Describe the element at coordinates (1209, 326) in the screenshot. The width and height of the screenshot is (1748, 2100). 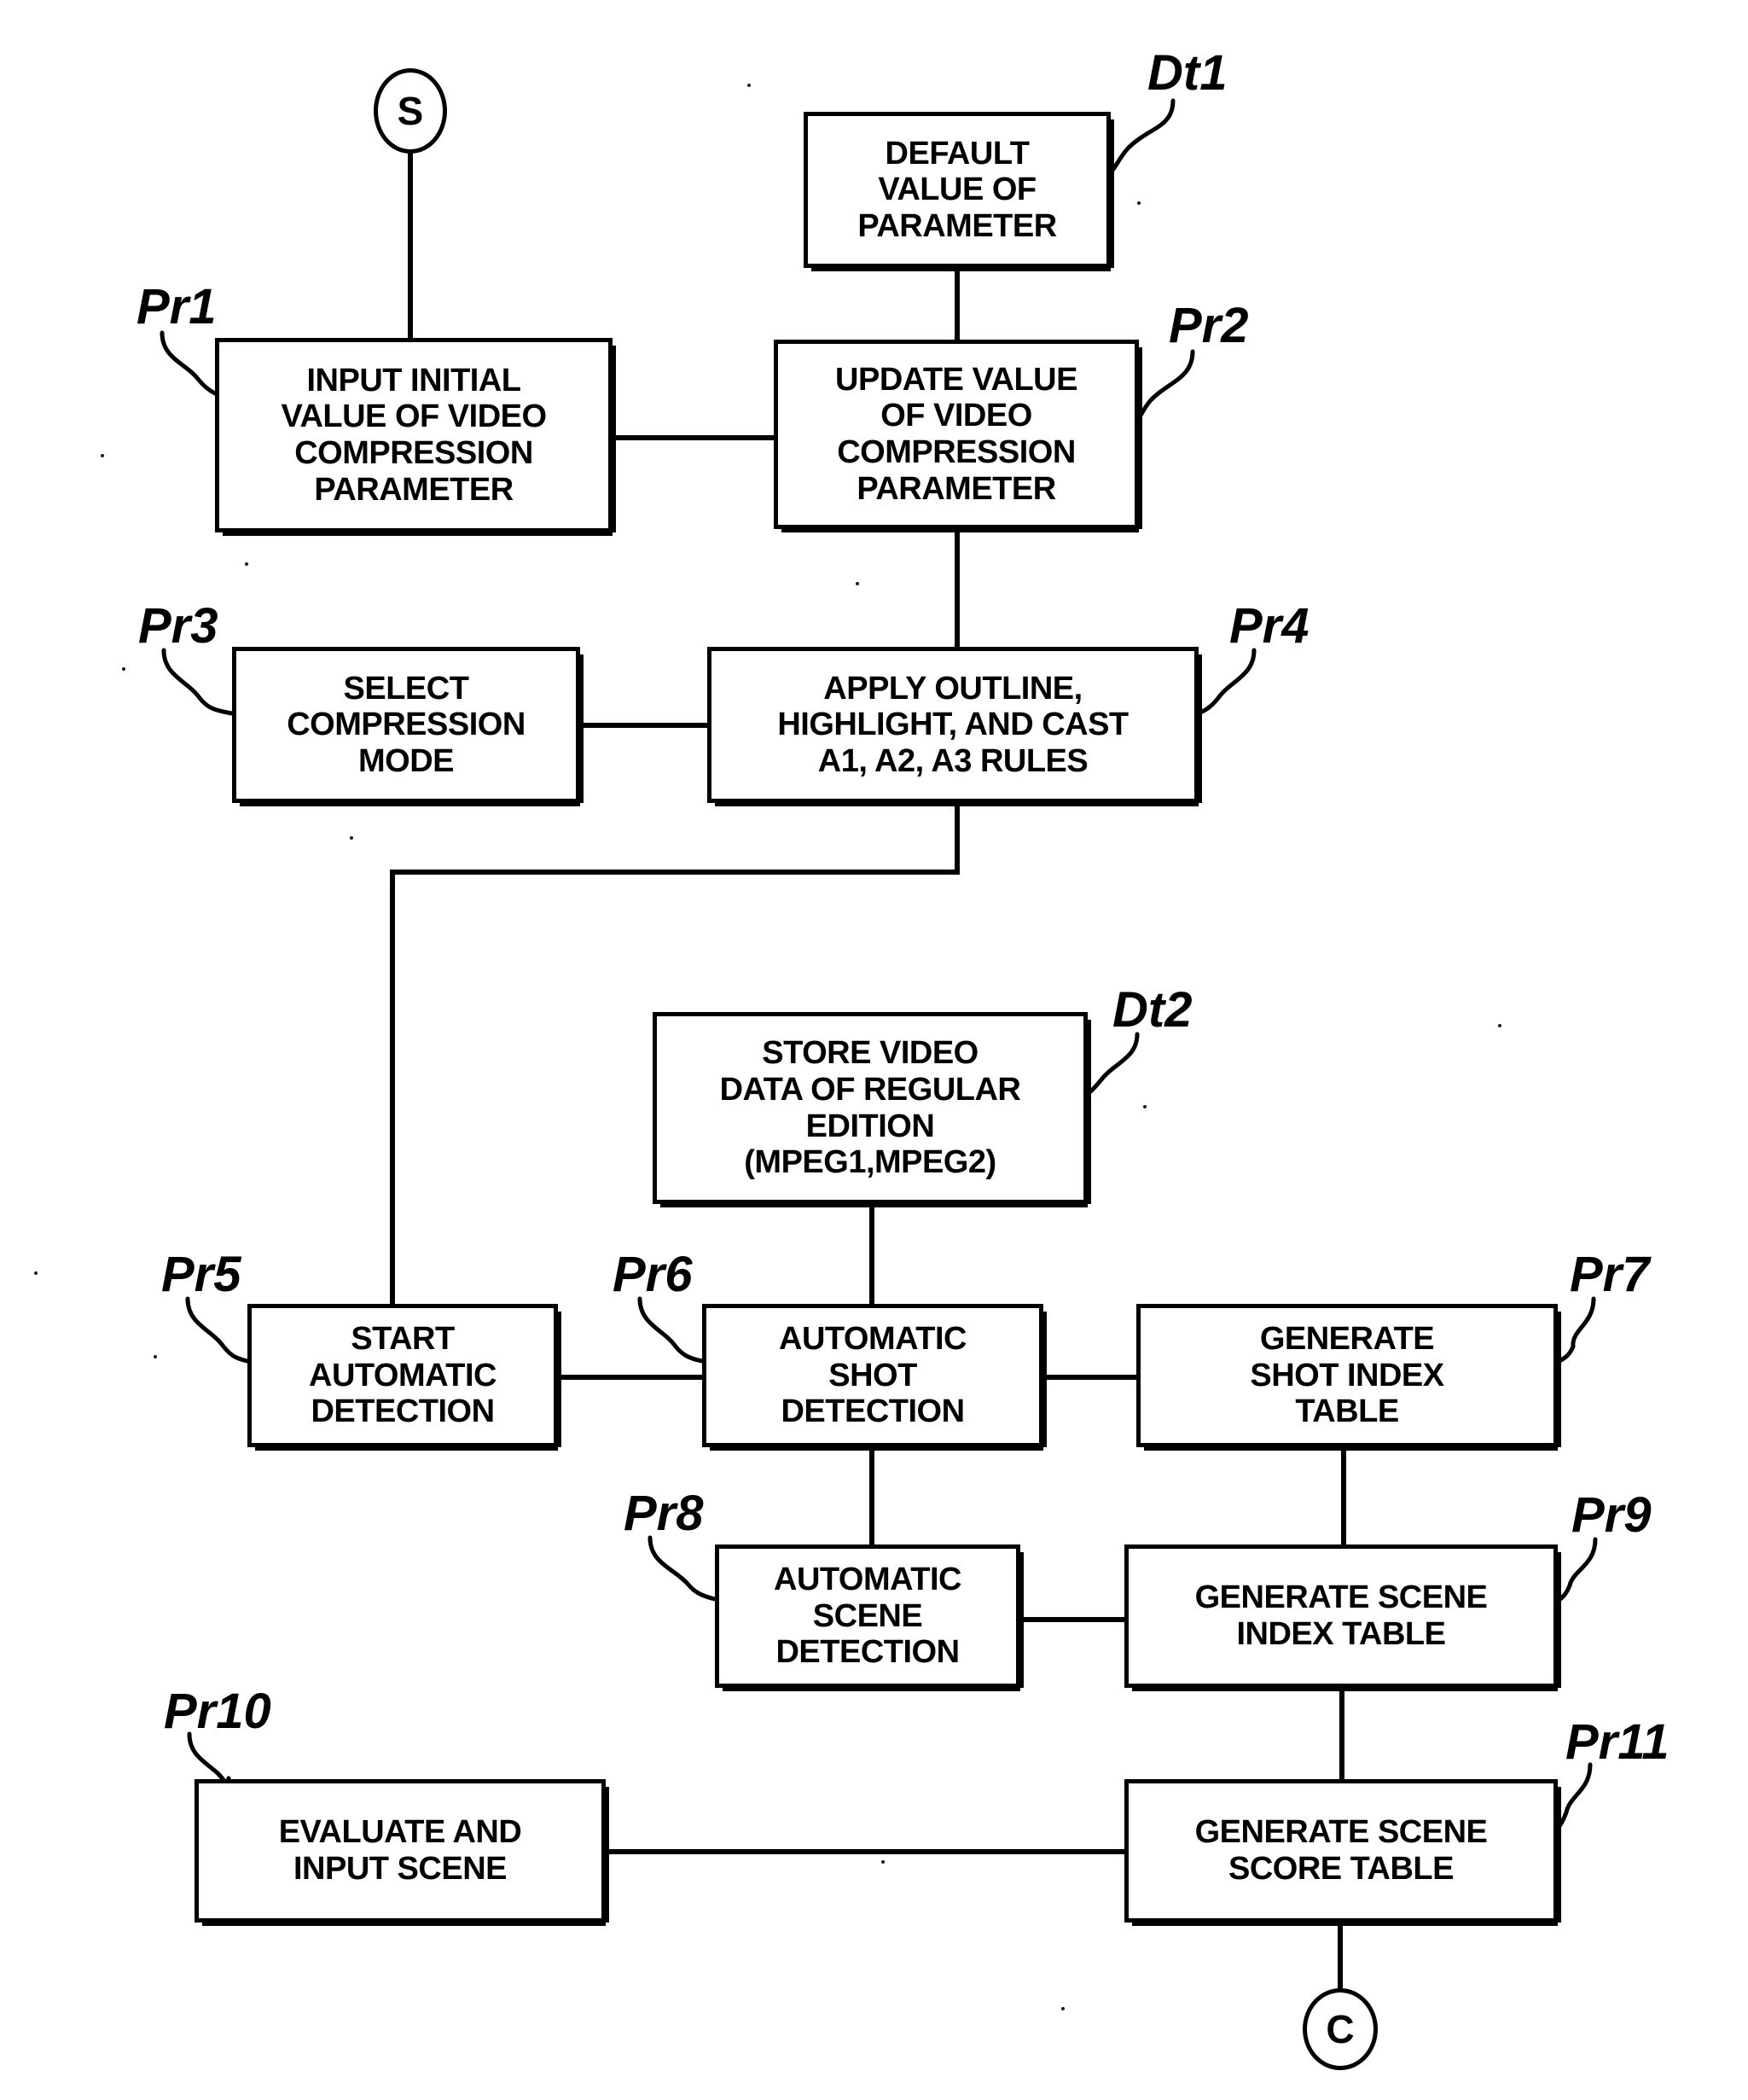
I see `ref-tag-pr2: Pr2` at that location.